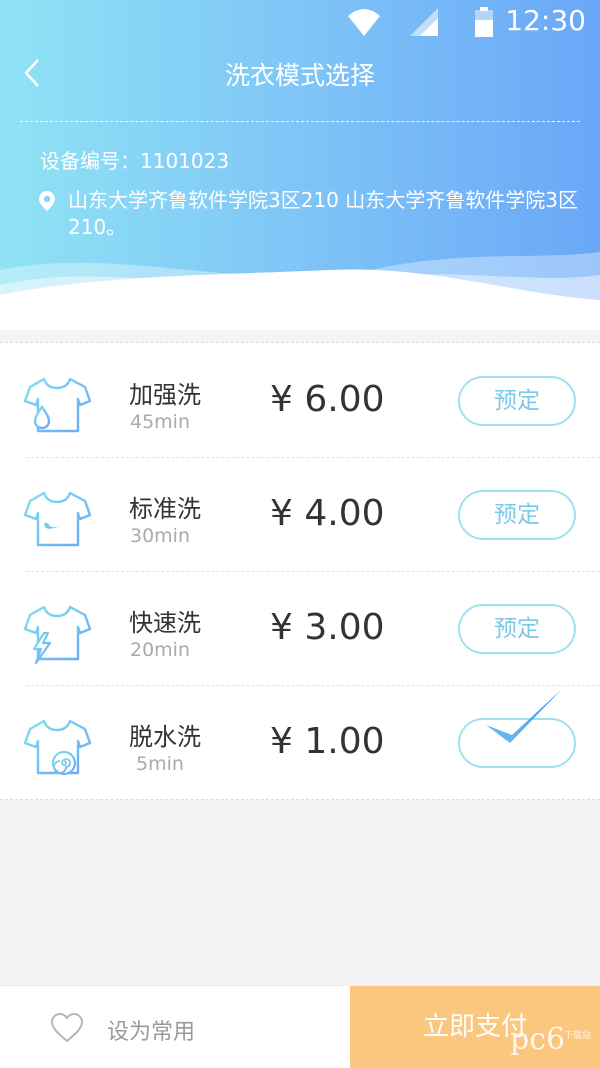 This screenshot has height=1068, width=600. Describe the element at coordinates (327, 627) in the screenshot. I see `mode-price: ¥ 3.00` at that location.